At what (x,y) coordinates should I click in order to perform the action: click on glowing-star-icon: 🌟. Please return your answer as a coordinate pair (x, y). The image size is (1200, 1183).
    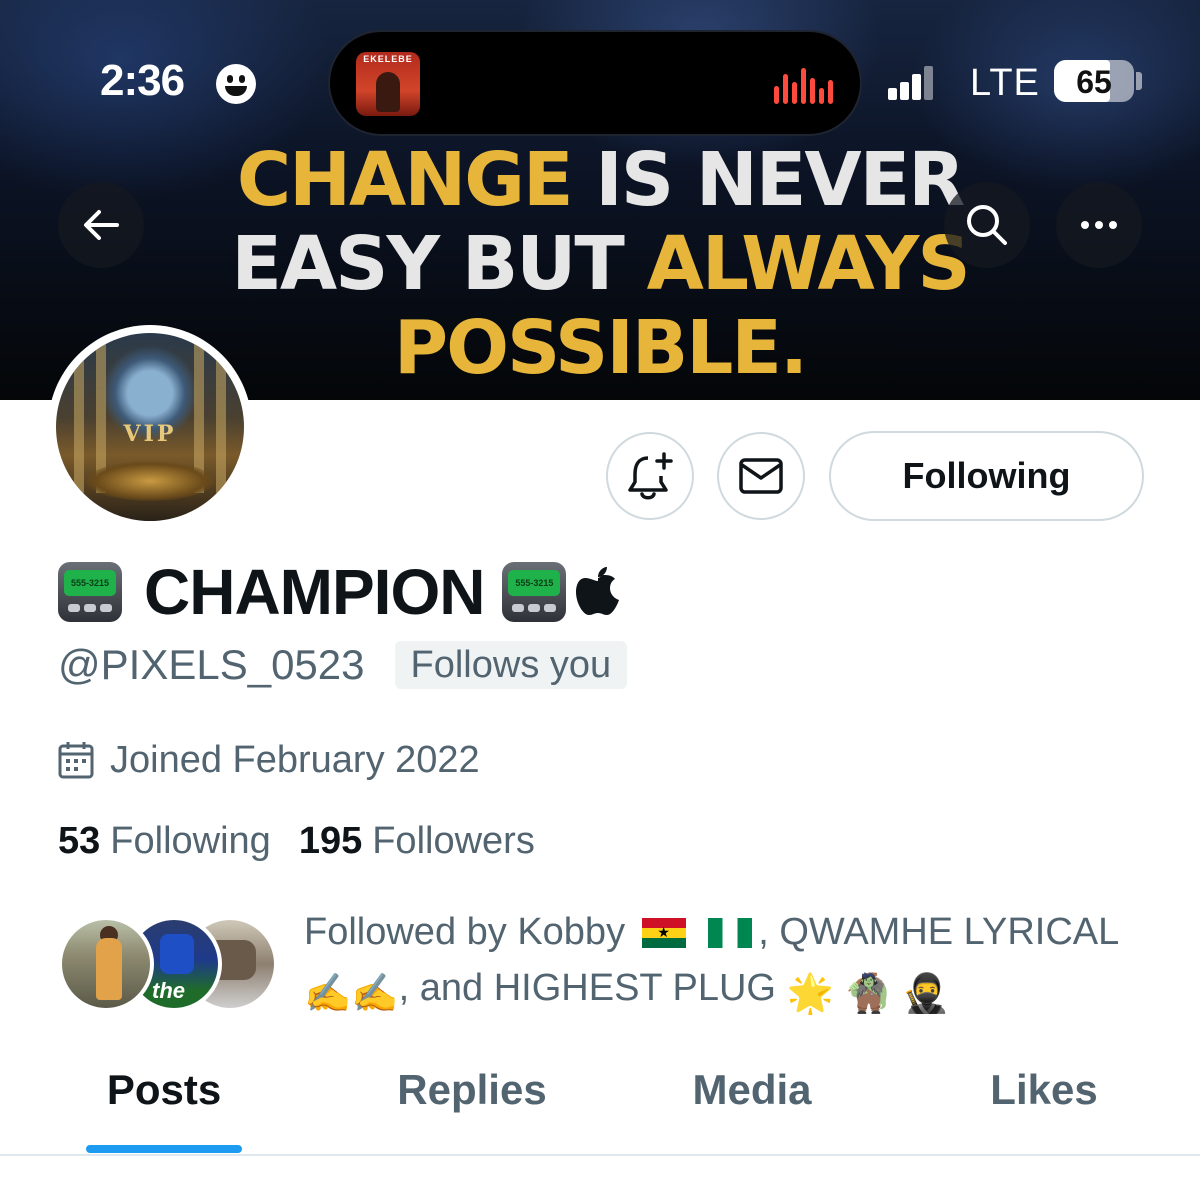
    Looking at the image, I should click on (810, 994).